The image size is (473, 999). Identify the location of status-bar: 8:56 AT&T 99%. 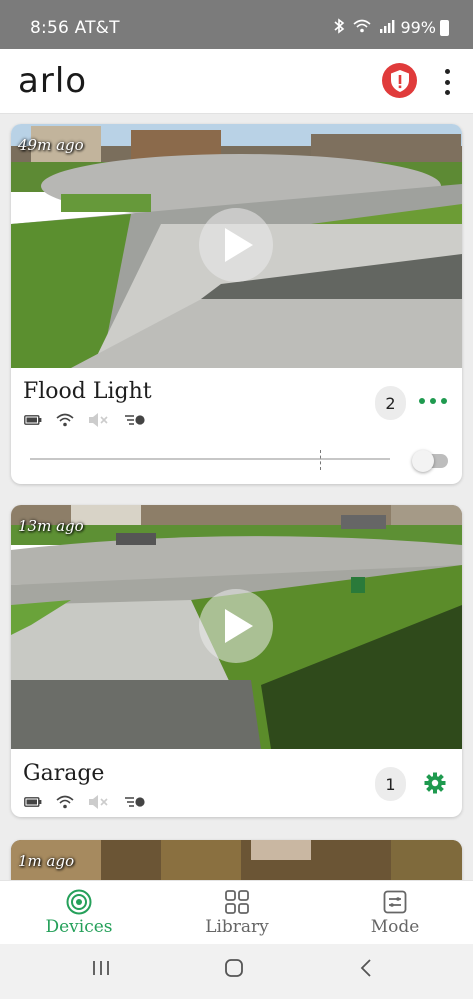
(236, 24).